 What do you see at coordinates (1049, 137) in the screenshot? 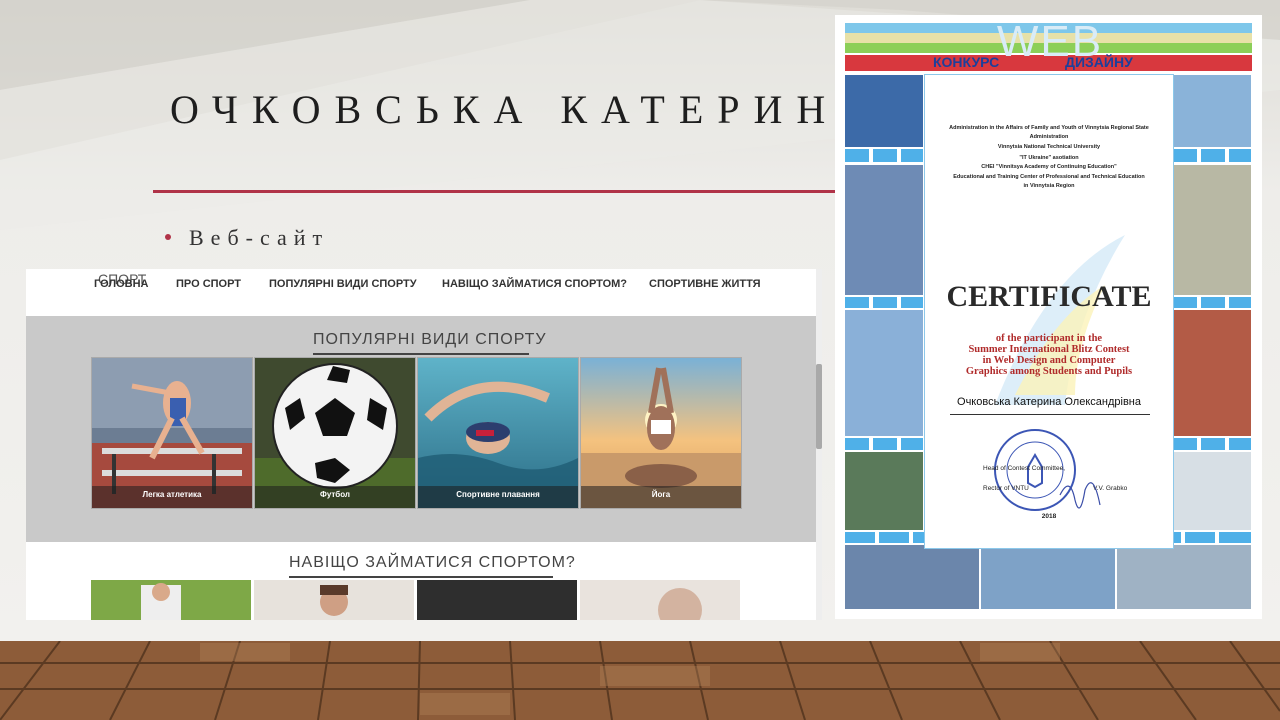
I see `organizer-line-2: Administration` at bounding box center [1049, 137].